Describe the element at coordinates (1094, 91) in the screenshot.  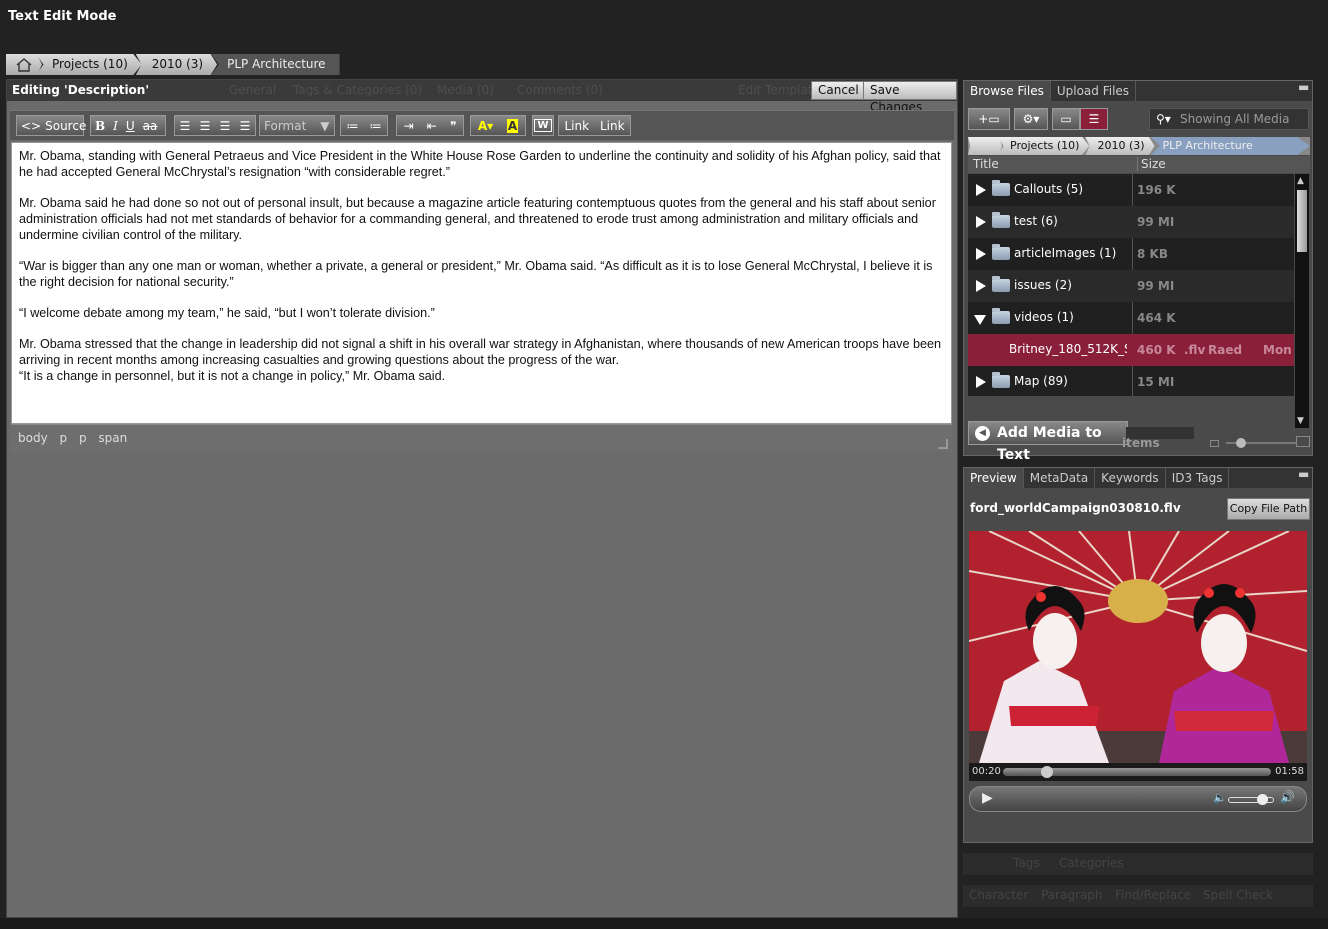
I see `tab-upload-files: Upload Files` at that location.